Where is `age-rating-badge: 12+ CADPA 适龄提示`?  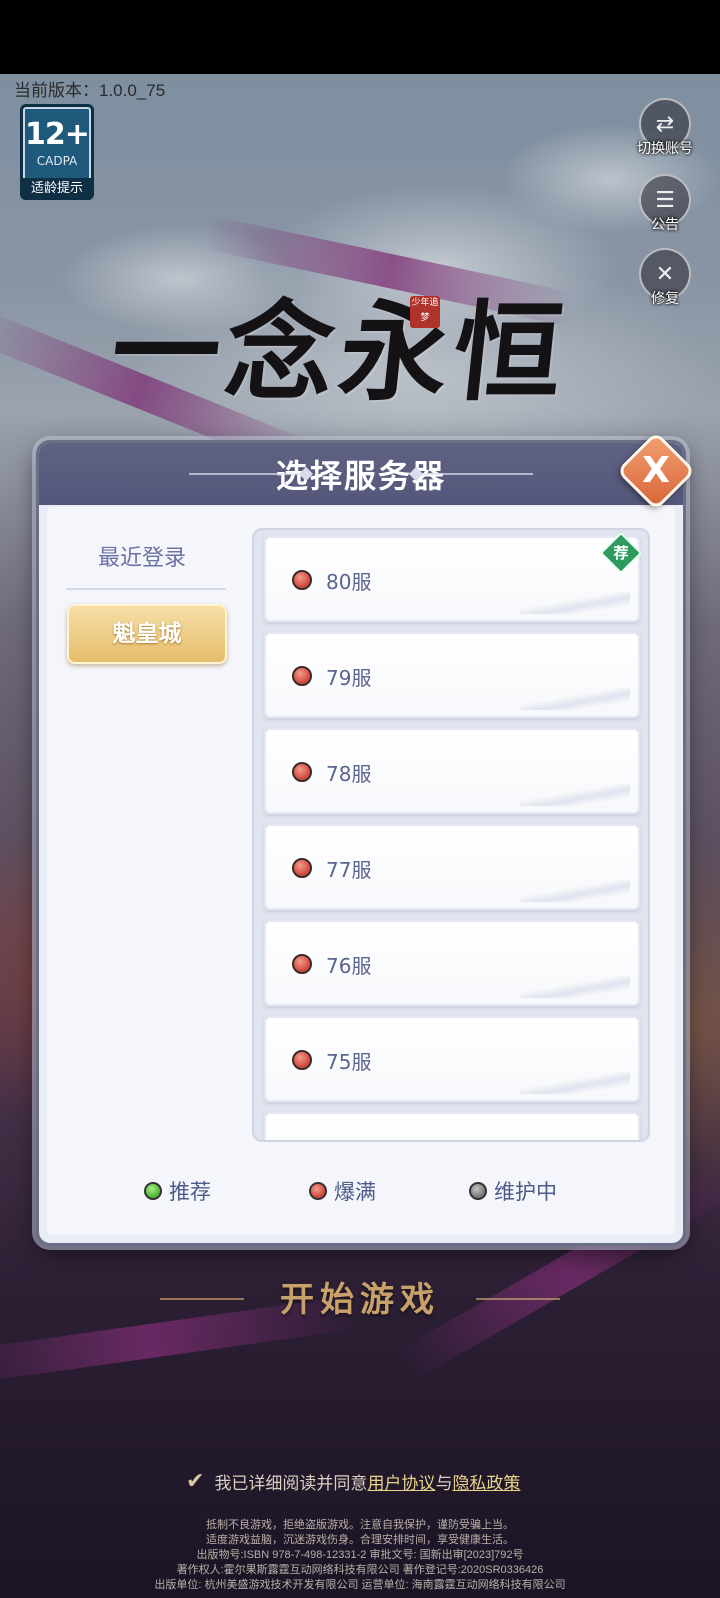 age-rating-badge: 12+ CADPA 适龄提示 is located at coordinates (57, 152).